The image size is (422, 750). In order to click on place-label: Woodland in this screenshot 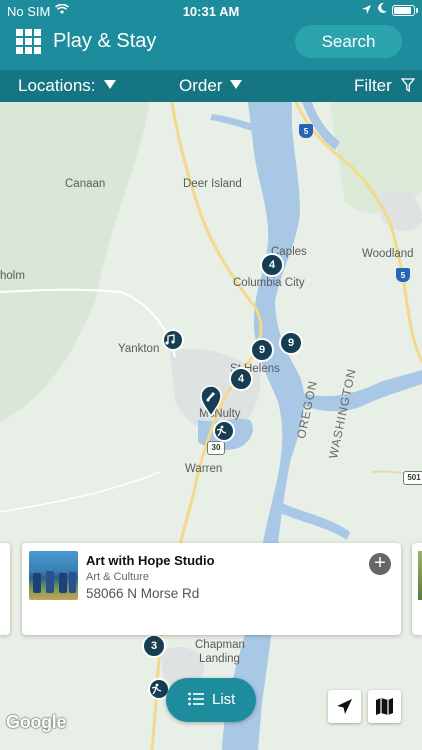, I will do `click(388, 254)`.